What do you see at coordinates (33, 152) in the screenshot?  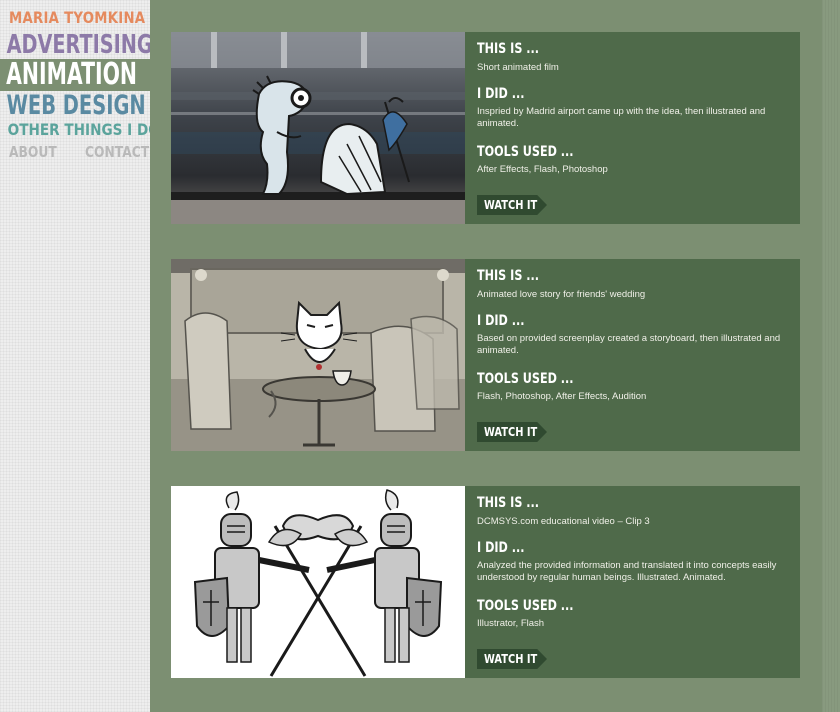 I see `about-link: ABOUT` at bounding box center [33, 152].